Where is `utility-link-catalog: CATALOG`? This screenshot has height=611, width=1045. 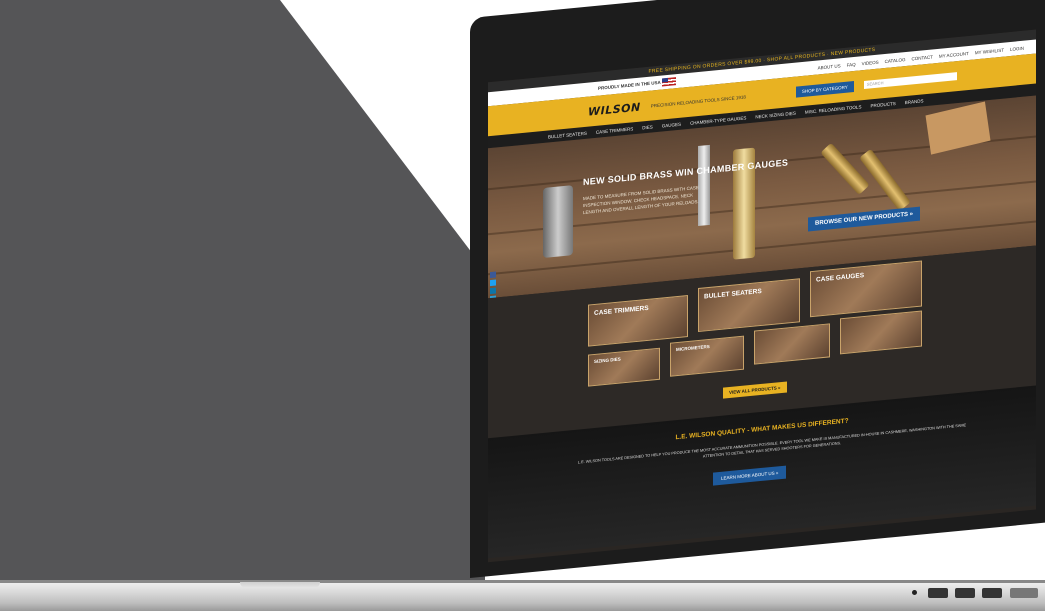
utility-link-catalog: CATALOG is located at coordinates (895, 60).